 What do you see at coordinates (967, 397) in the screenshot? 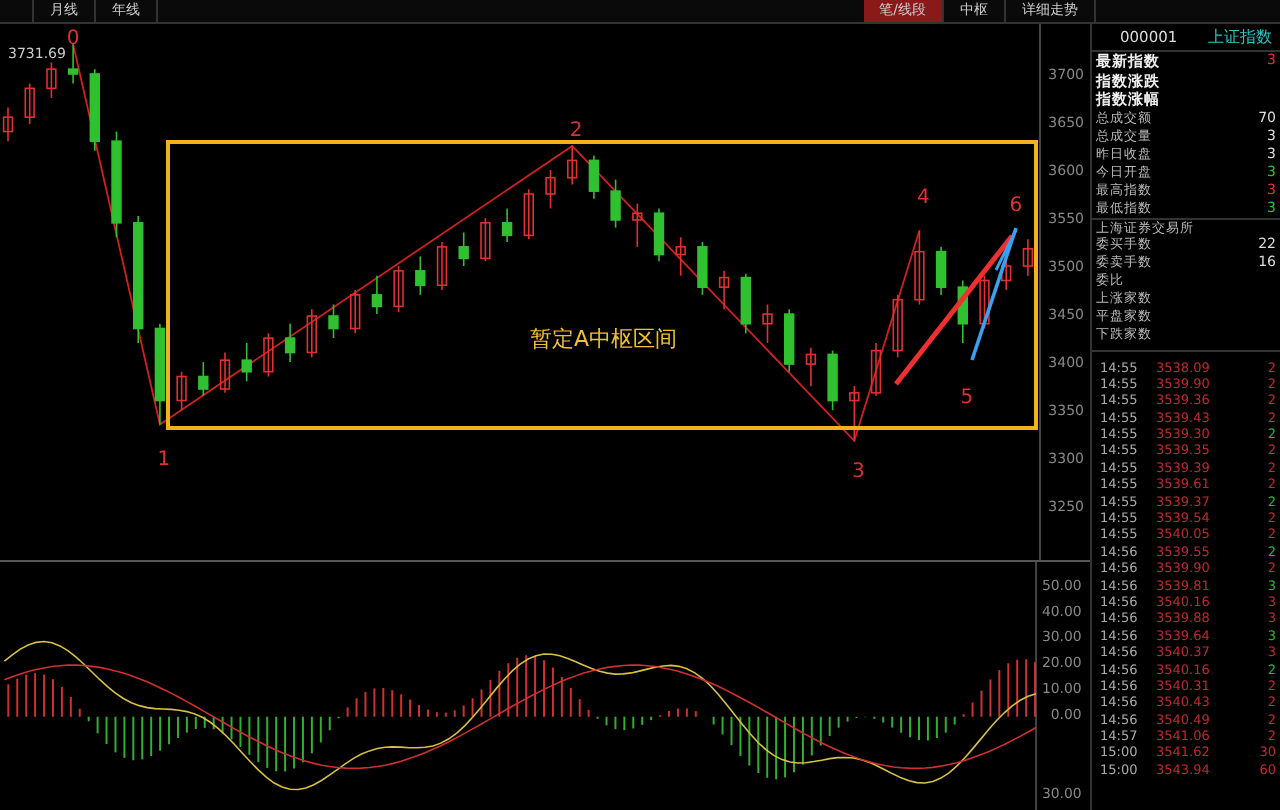
I see `wave-label: 5` at bounding box center [967, 397].